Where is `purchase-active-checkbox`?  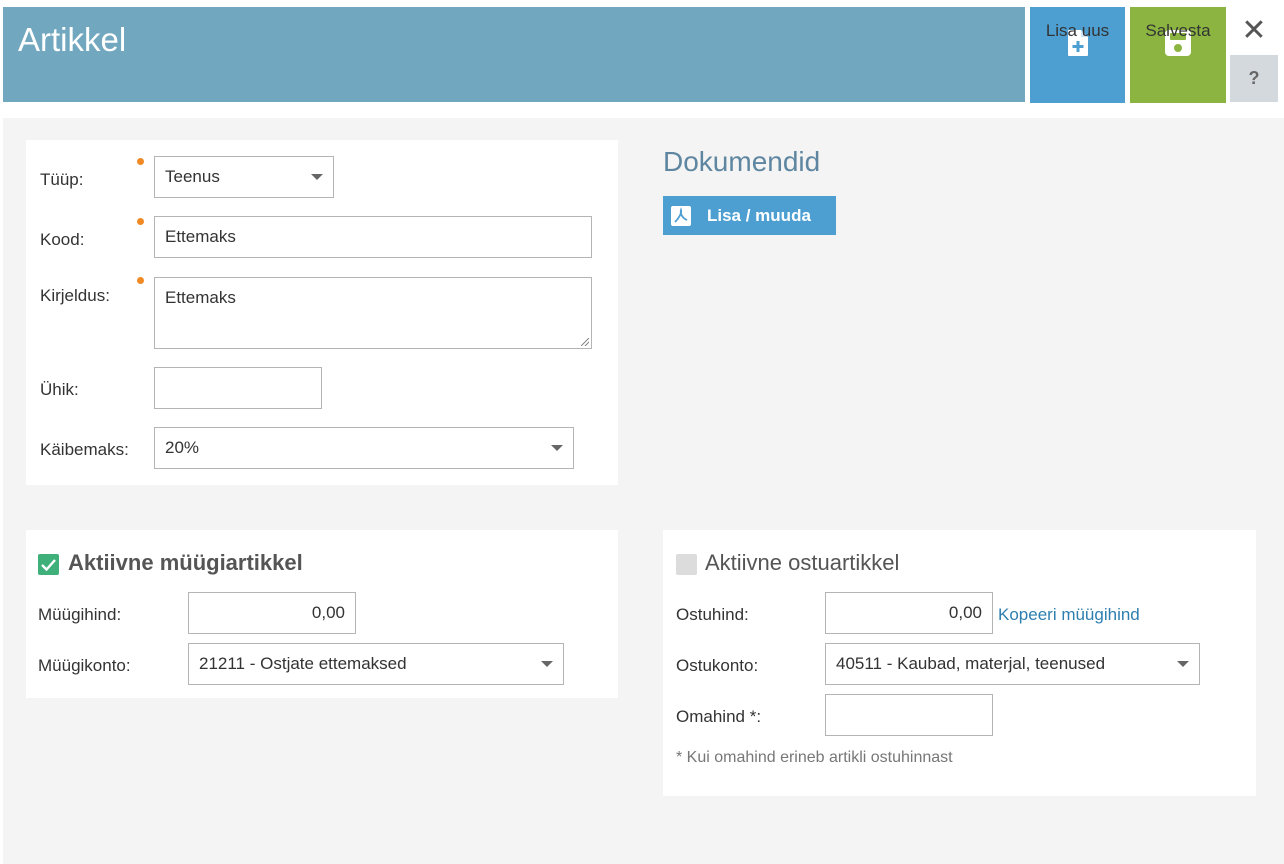 purchase-active-checkbox is located at coordinates (686, 564).